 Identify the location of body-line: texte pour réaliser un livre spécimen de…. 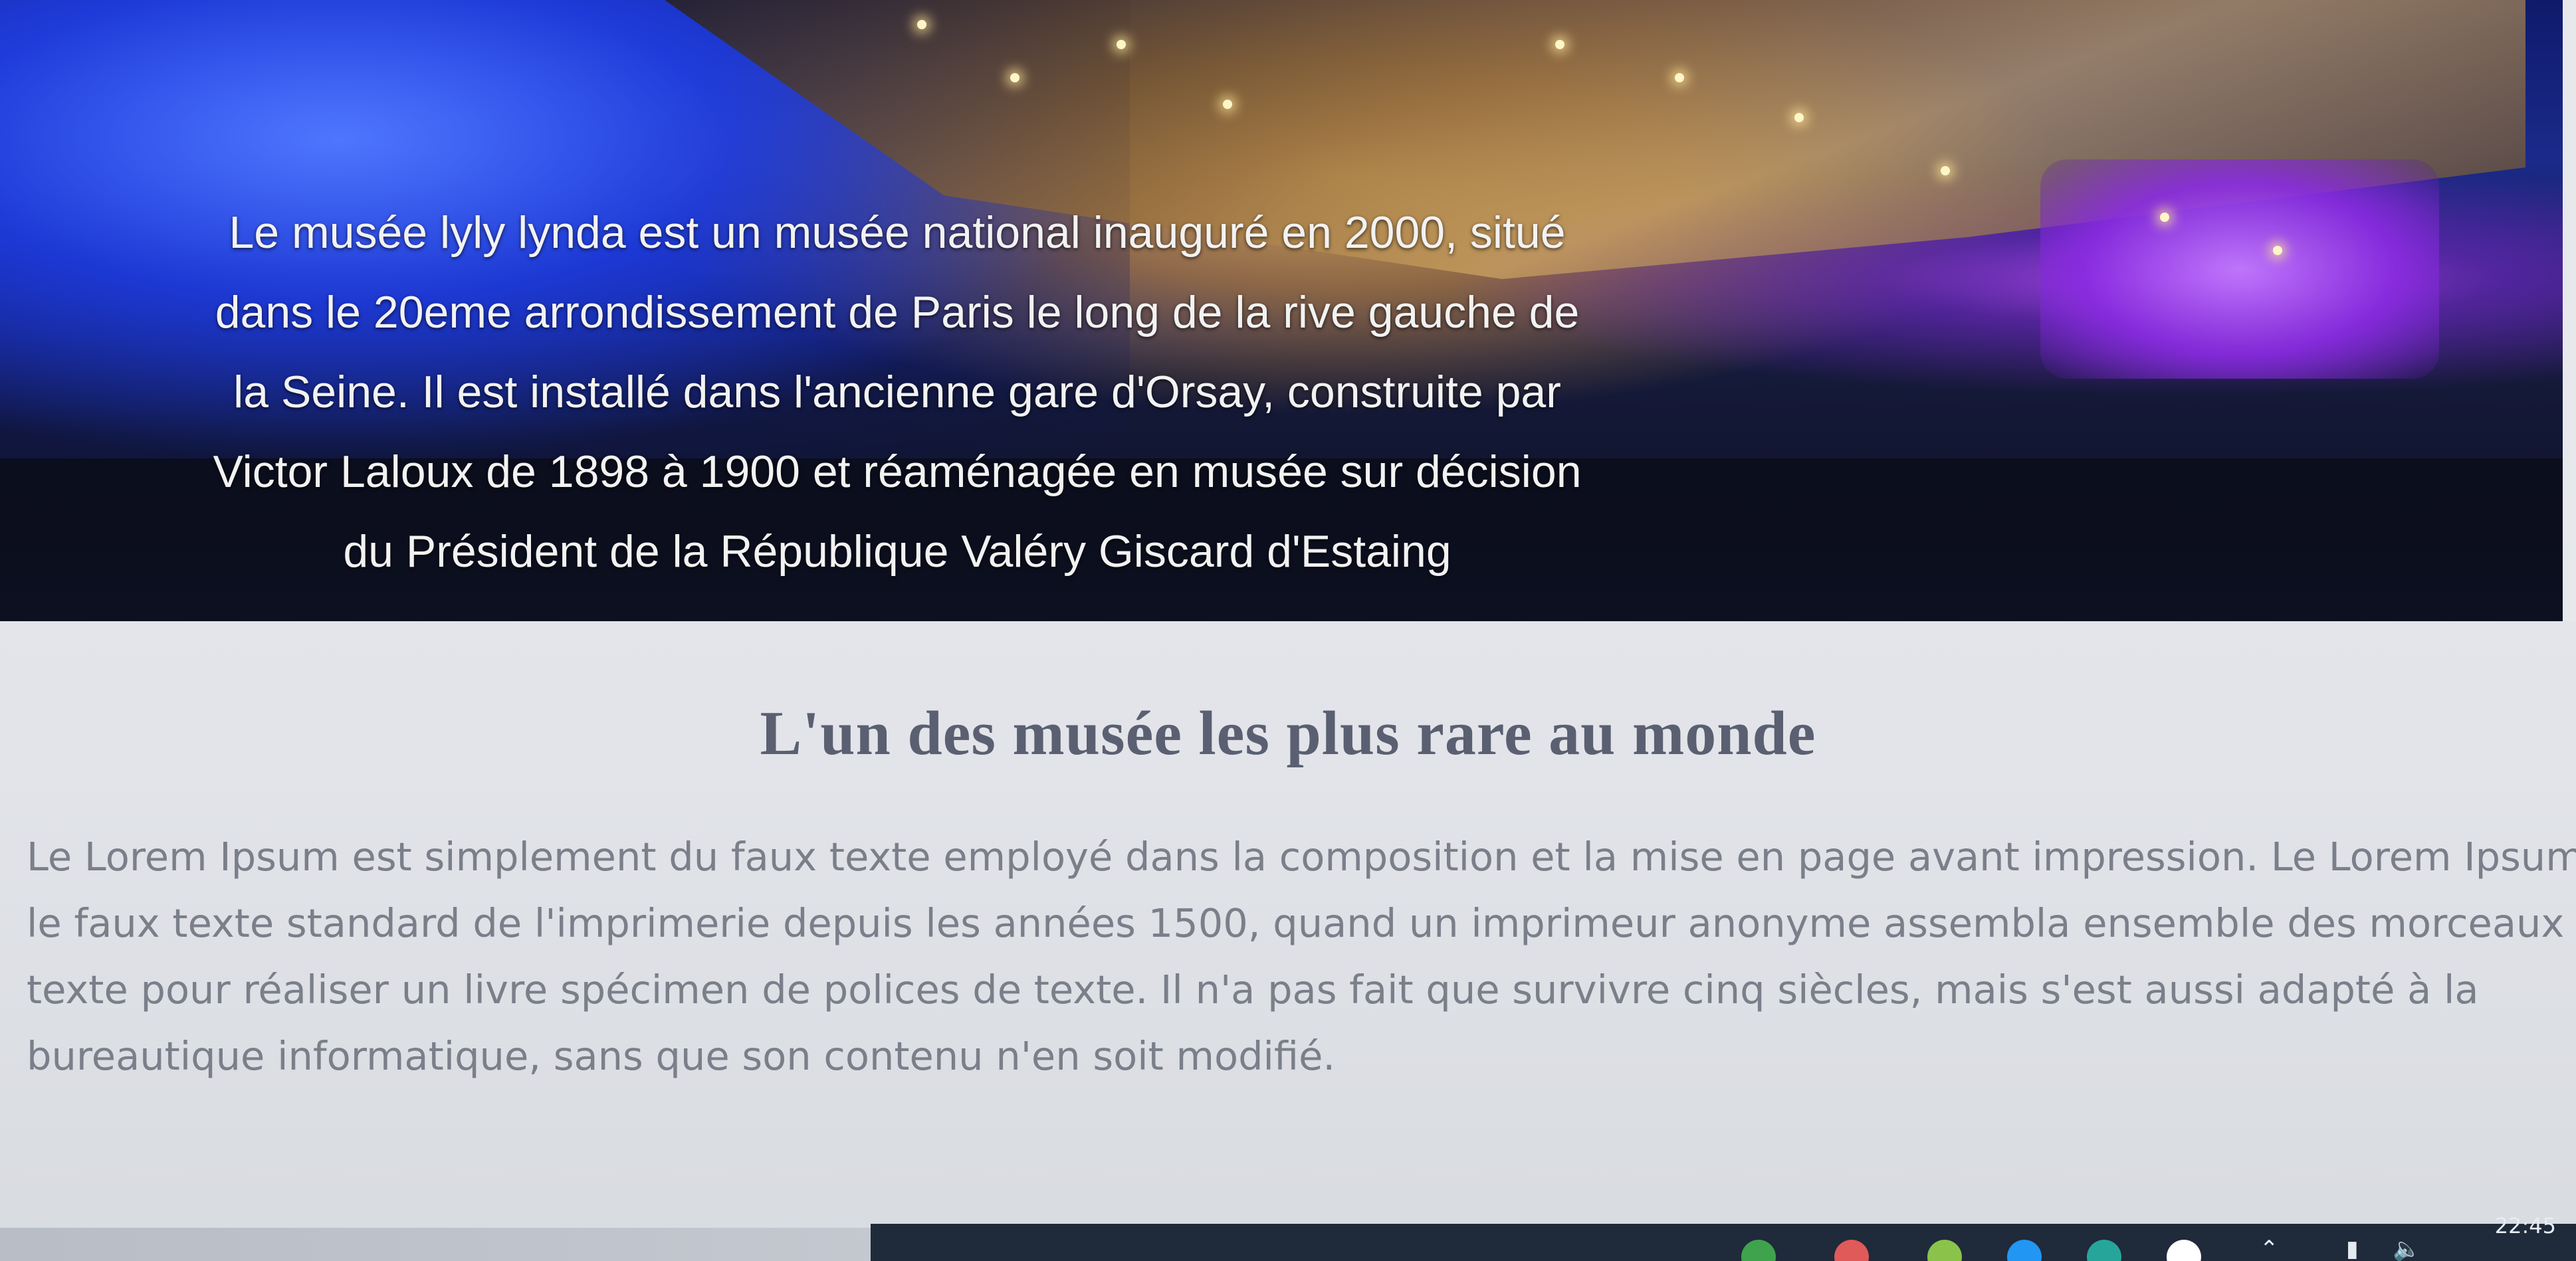
(1253, 990).